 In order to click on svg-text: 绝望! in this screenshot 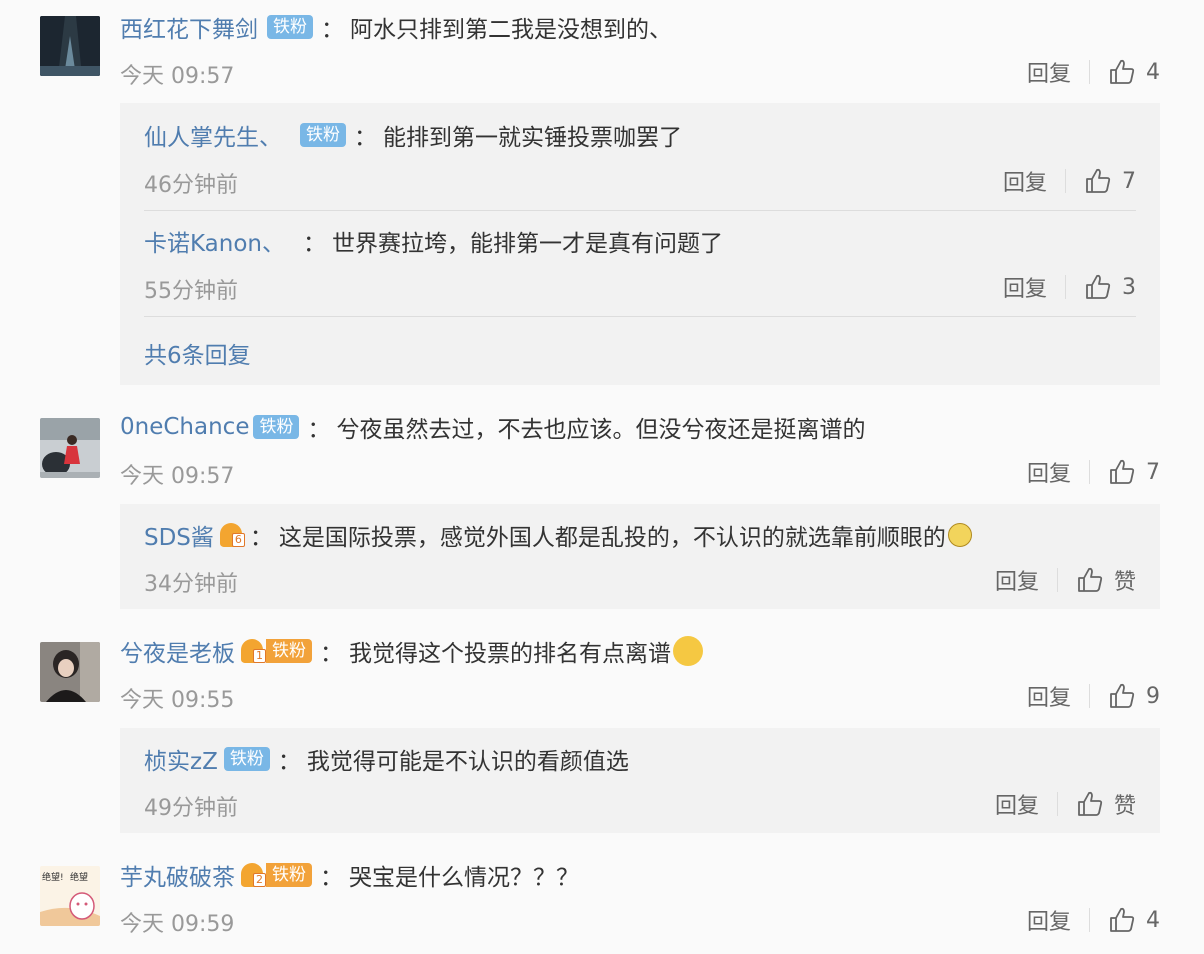, I will do `click(53, 877)`.